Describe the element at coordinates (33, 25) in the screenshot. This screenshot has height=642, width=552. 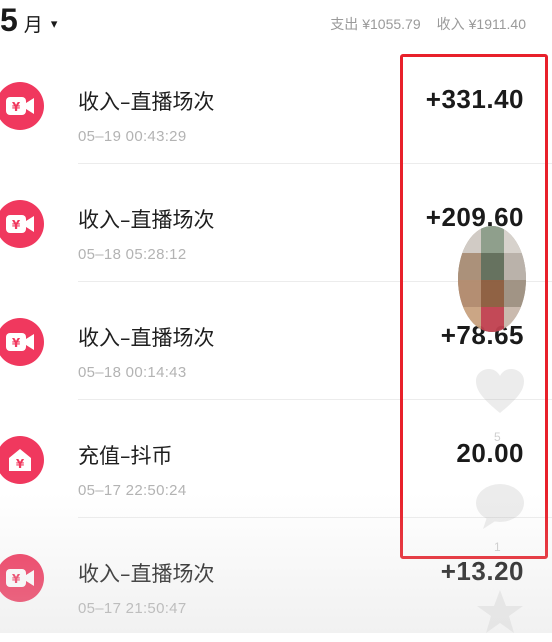
I see `month-unit: 月` at that location.